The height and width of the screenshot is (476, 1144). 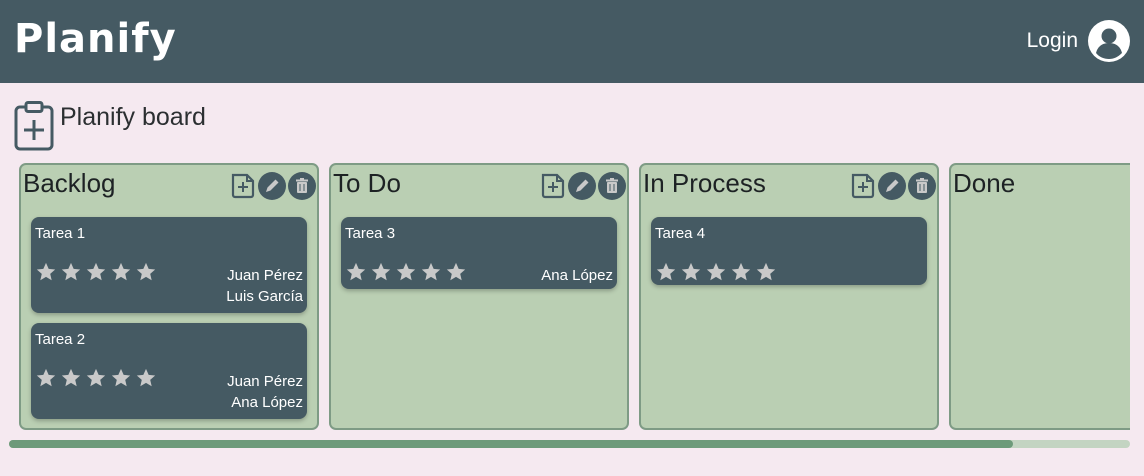 I want to click on assignee-list: Ana López, so click(x=577, y=275).